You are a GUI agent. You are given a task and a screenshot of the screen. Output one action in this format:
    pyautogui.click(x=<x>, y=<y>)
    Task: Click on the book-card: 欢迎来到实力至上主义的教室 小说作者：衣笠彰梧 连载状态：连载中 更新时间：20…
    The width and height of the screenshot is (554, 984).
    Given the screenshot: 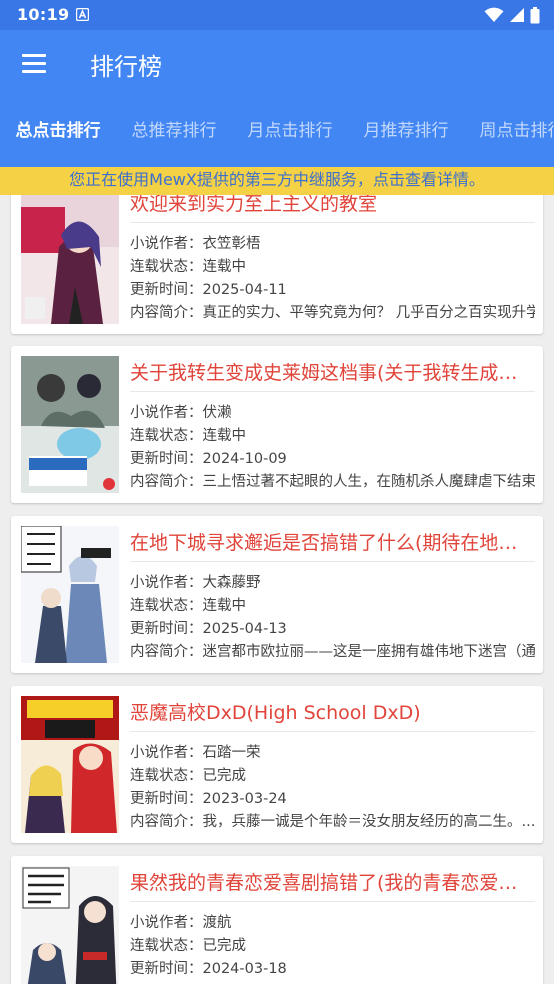 What is the action you would take?
    pyautogui.click(x=277, y=264)
    